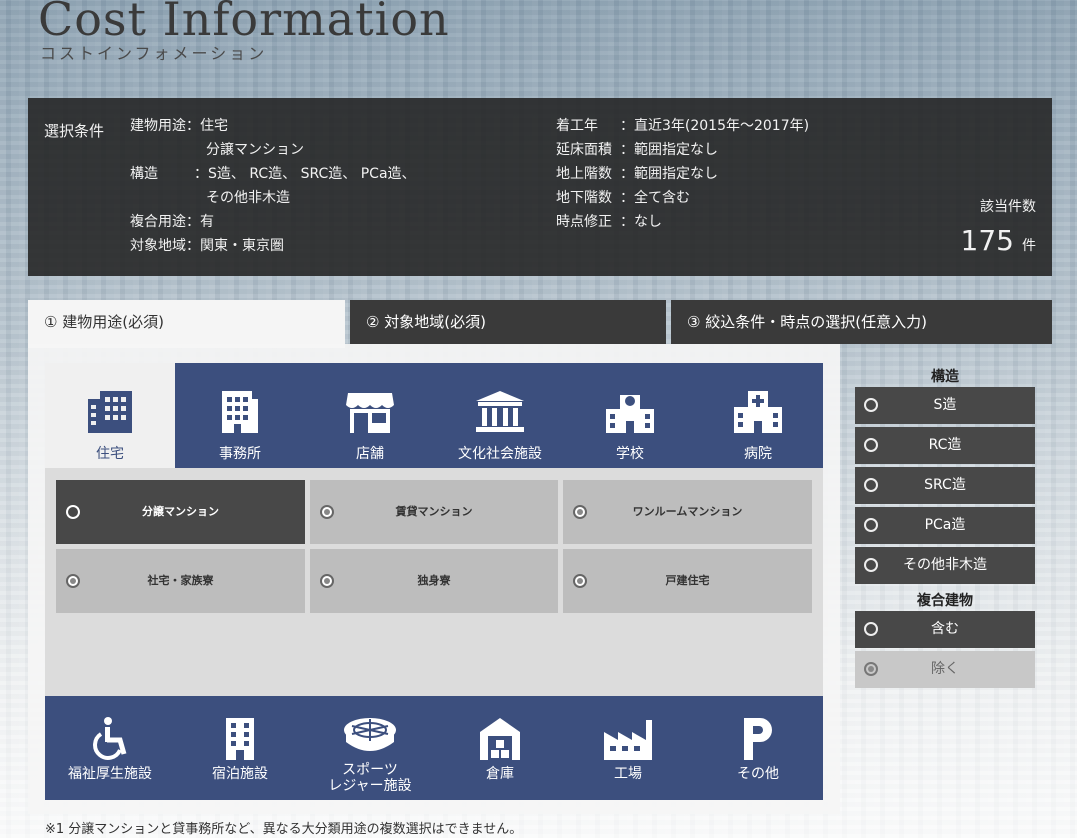  What do you see at coordinates (110, 774) in the screenshot?
I see `category-label: 福祉厚生施設` at bounding box center [110, 774].